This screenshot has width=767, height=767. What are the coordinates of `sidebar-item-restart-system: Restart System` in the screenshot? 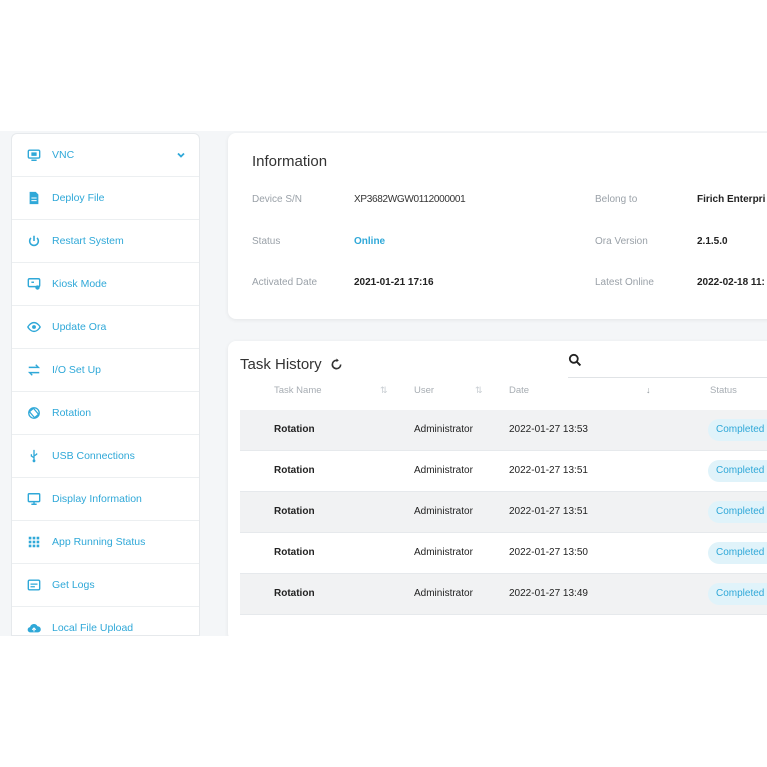 It's located at (105, 241).